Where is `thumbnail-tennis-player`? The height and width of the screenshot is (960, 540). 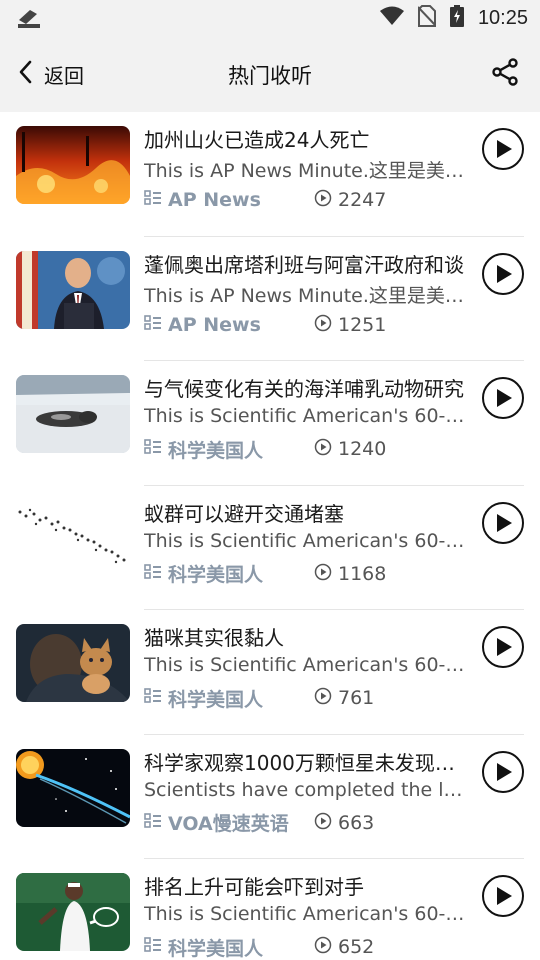 thumbnail-tennis-player is located at coordinates (73, 912).